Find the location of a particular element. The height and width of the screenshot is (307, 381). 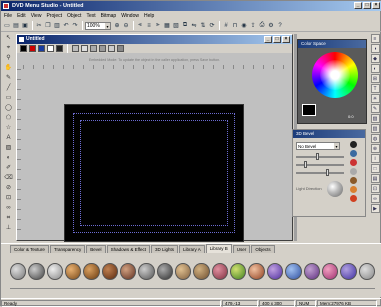

bevel-width-slider is located at coordinates (320, 164).